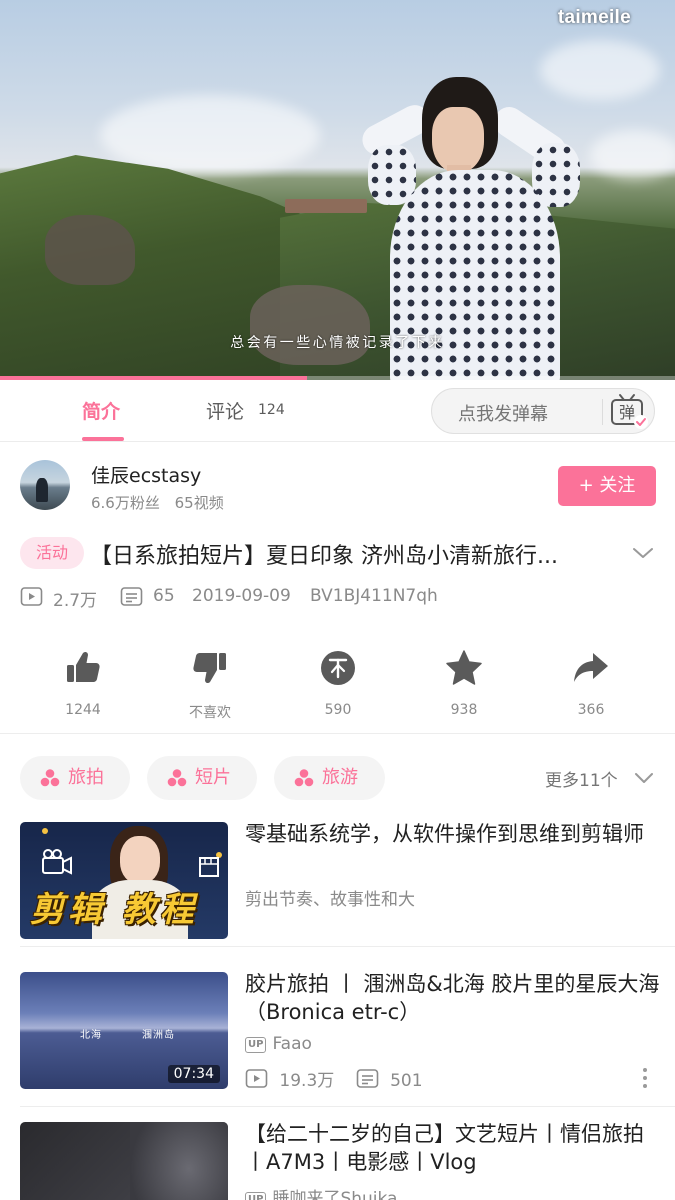 Image resolution: width=675 pixels, height=1200 pixels. Describe the element at coordinates (86, 777) in the screenshot. I see `tag-label: 旅拍` at that location.